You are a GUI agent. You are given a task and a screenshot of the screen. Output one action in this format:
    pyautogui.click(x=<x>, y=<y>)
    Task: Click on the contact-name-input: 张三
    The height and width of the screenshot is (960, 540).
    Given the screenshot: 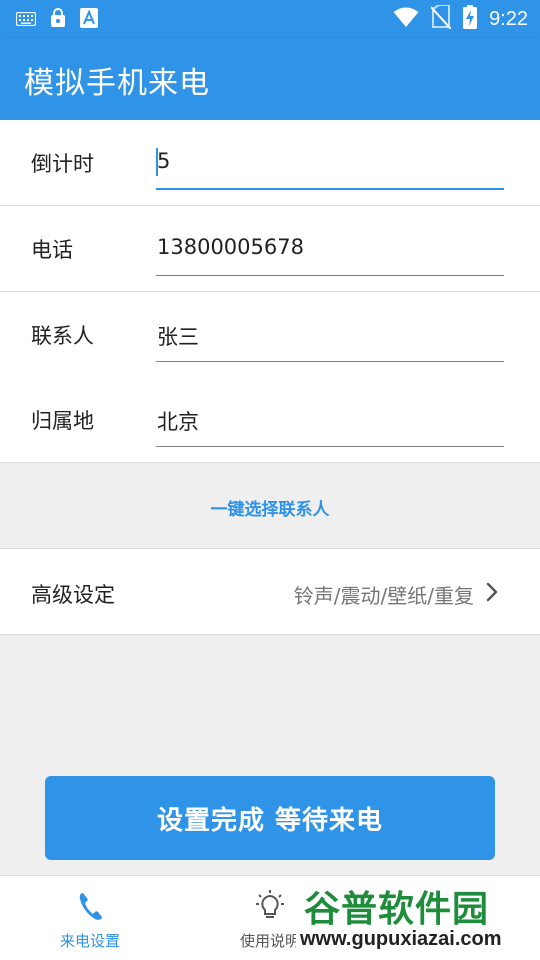 What is the action you would take?
    pyautogui.click(x=330, y=337)
    